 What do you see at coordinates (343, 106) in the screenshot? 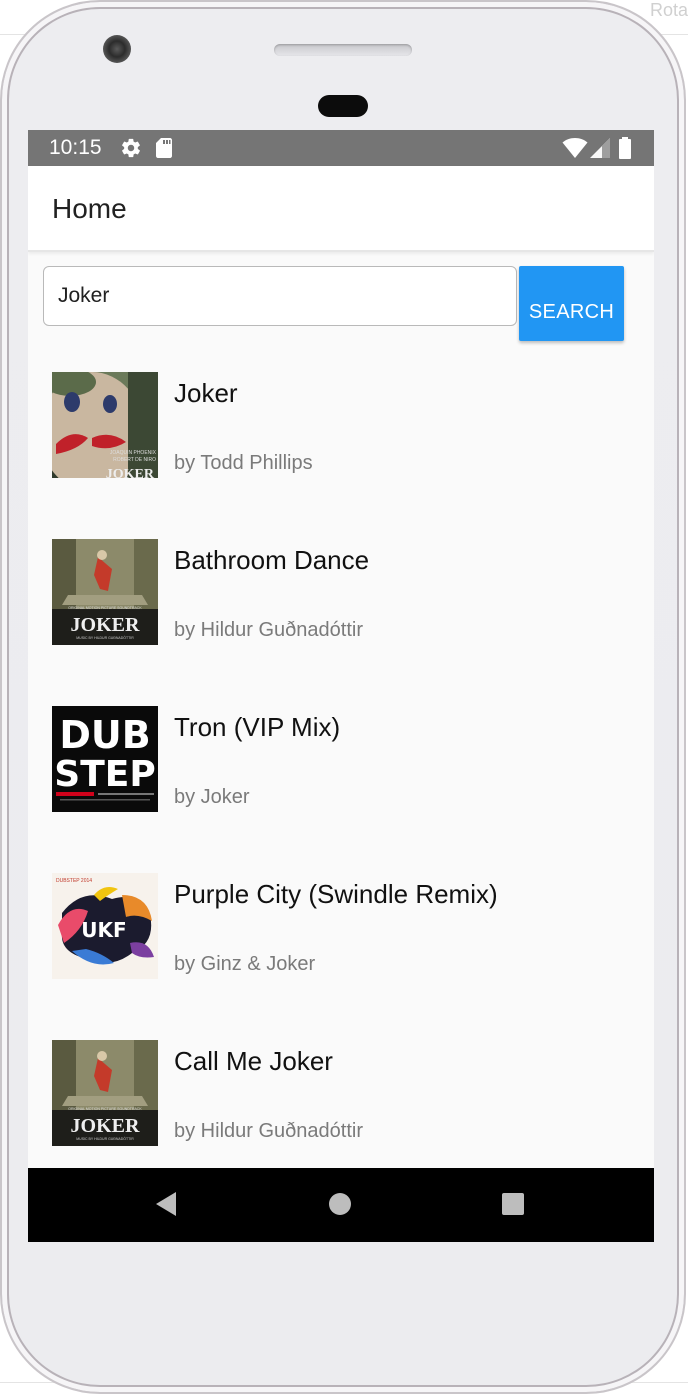
I see `proximity-sensor` at bounding box center [343, 106].